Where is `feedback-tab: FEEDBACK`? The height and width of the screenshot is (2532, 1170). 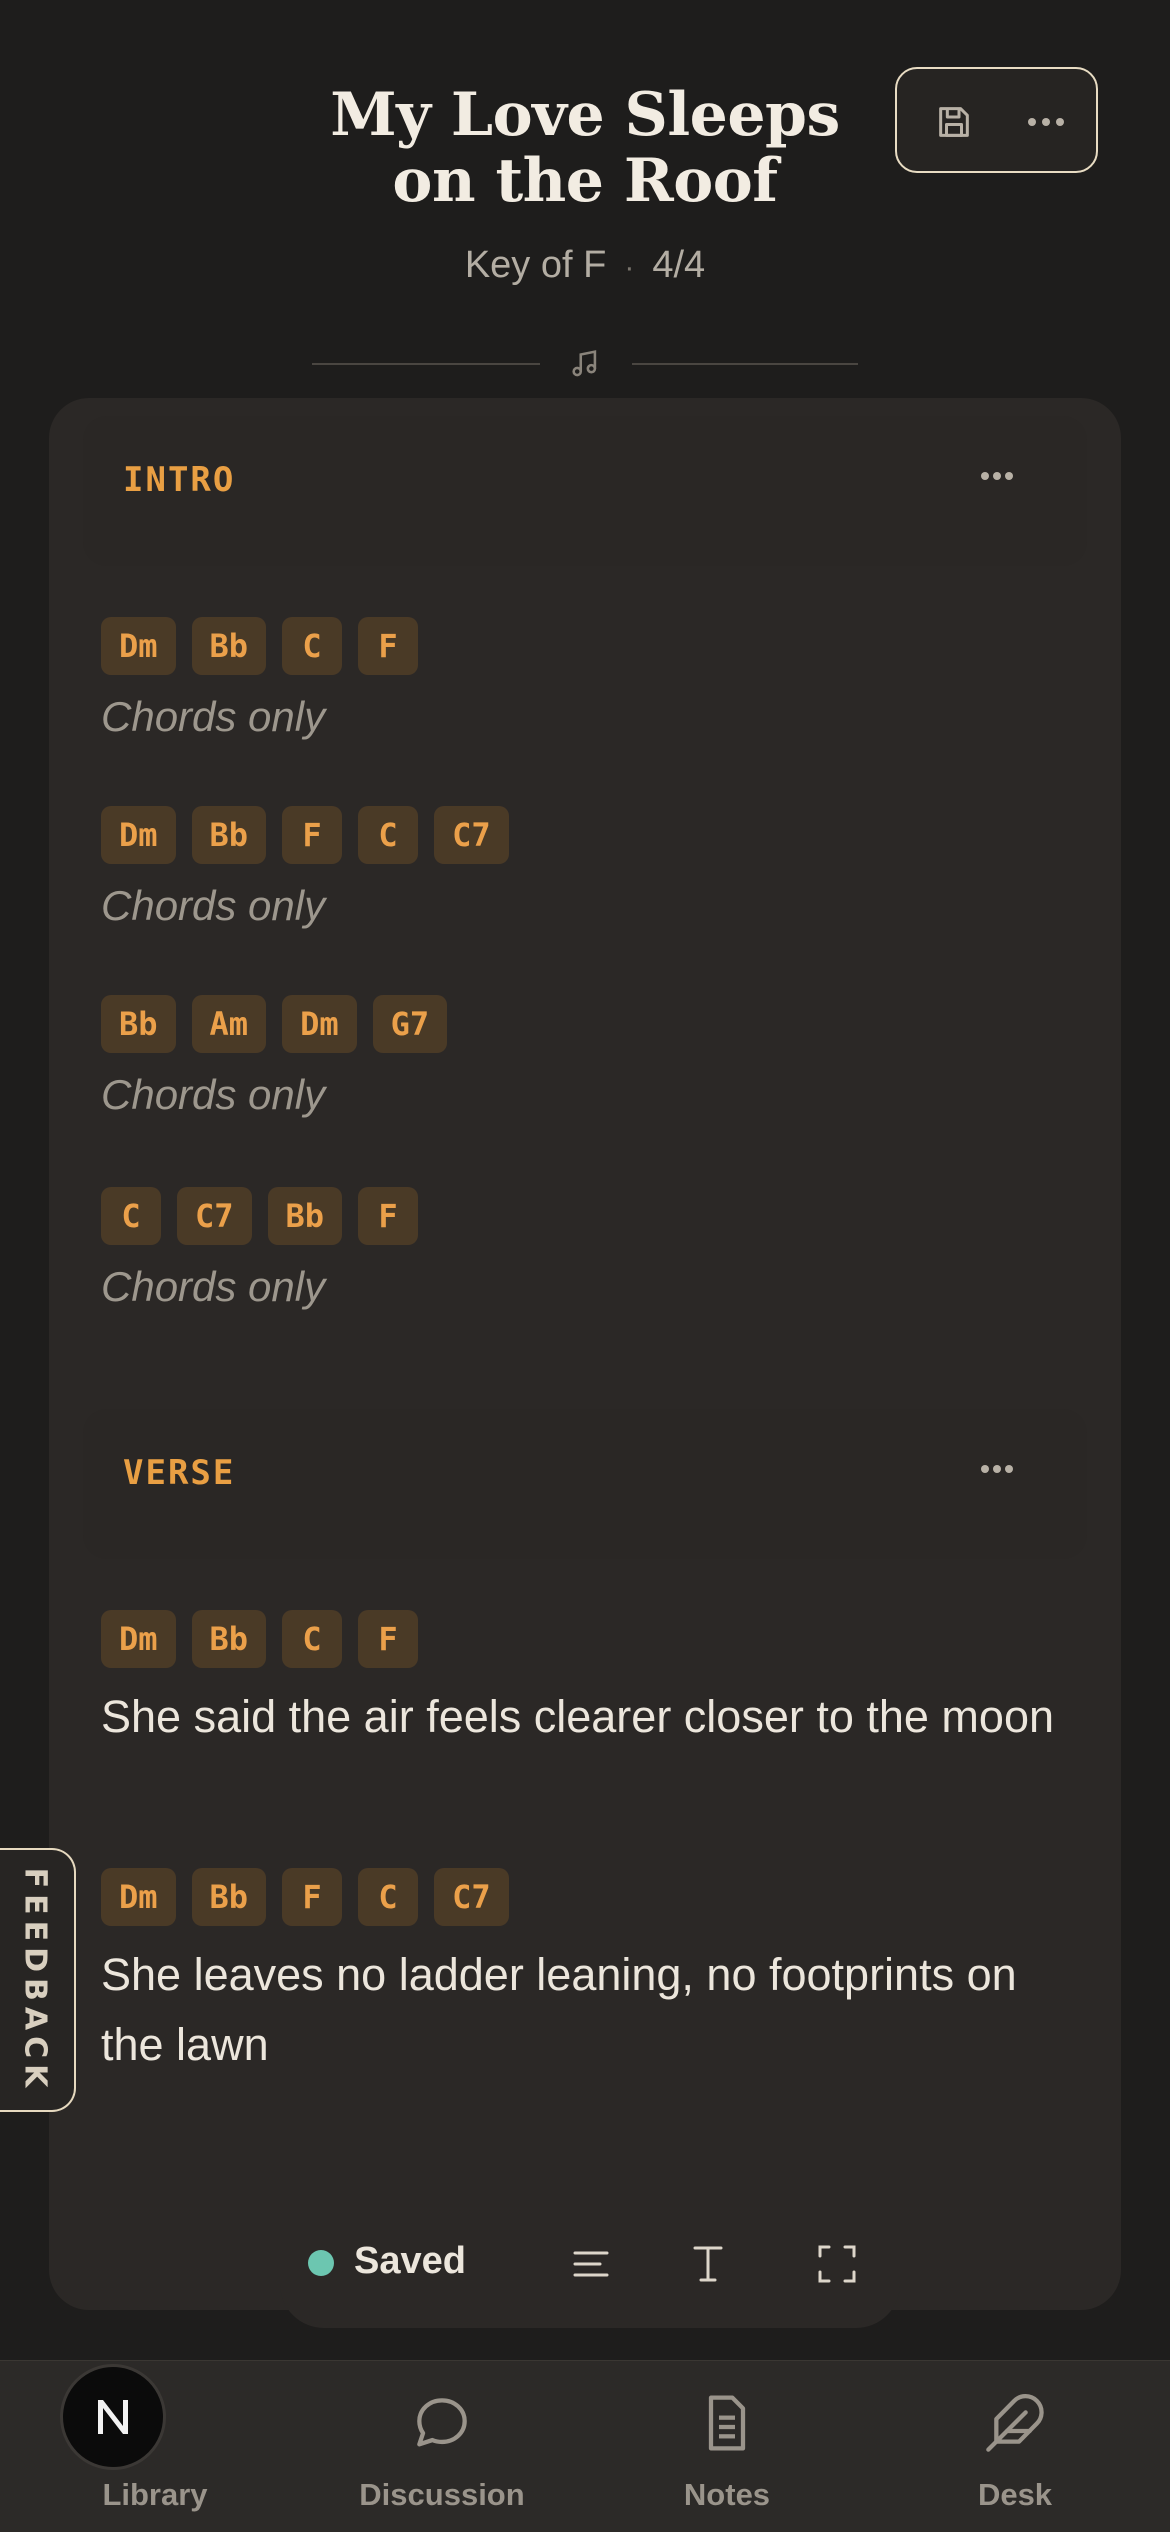
feedback-tab: FEEDBACK is located at coordinates (38, 1980).